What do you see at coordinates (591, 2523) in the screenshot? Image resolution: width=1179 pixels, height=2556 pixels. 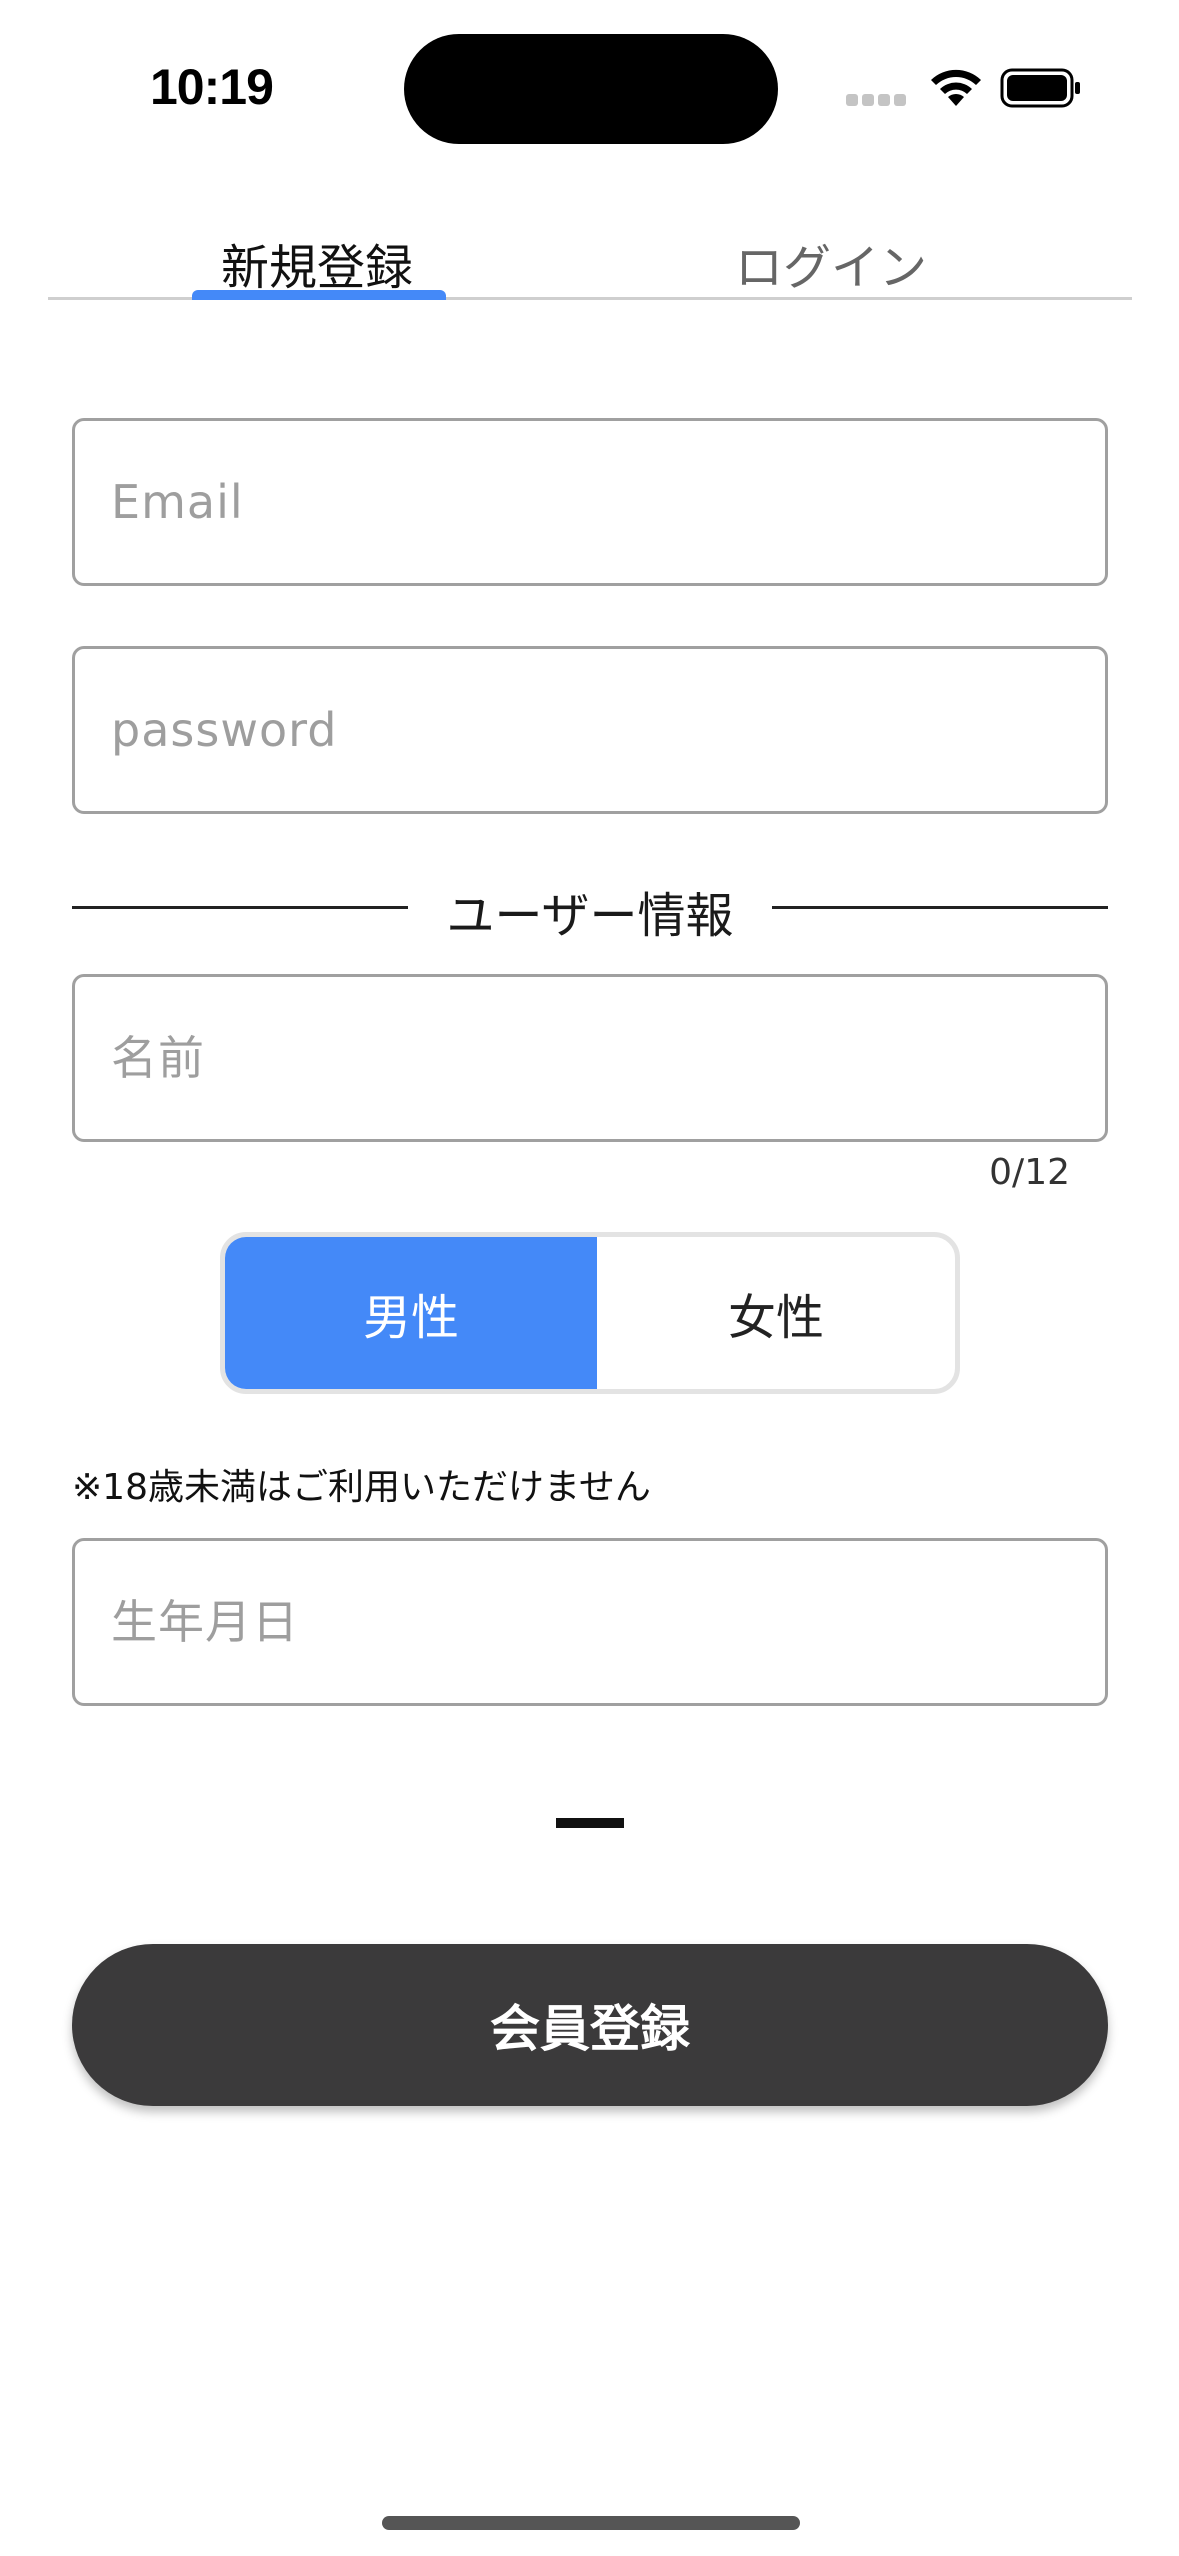 I see `home-indicator` at bounding box center [591, 2523].